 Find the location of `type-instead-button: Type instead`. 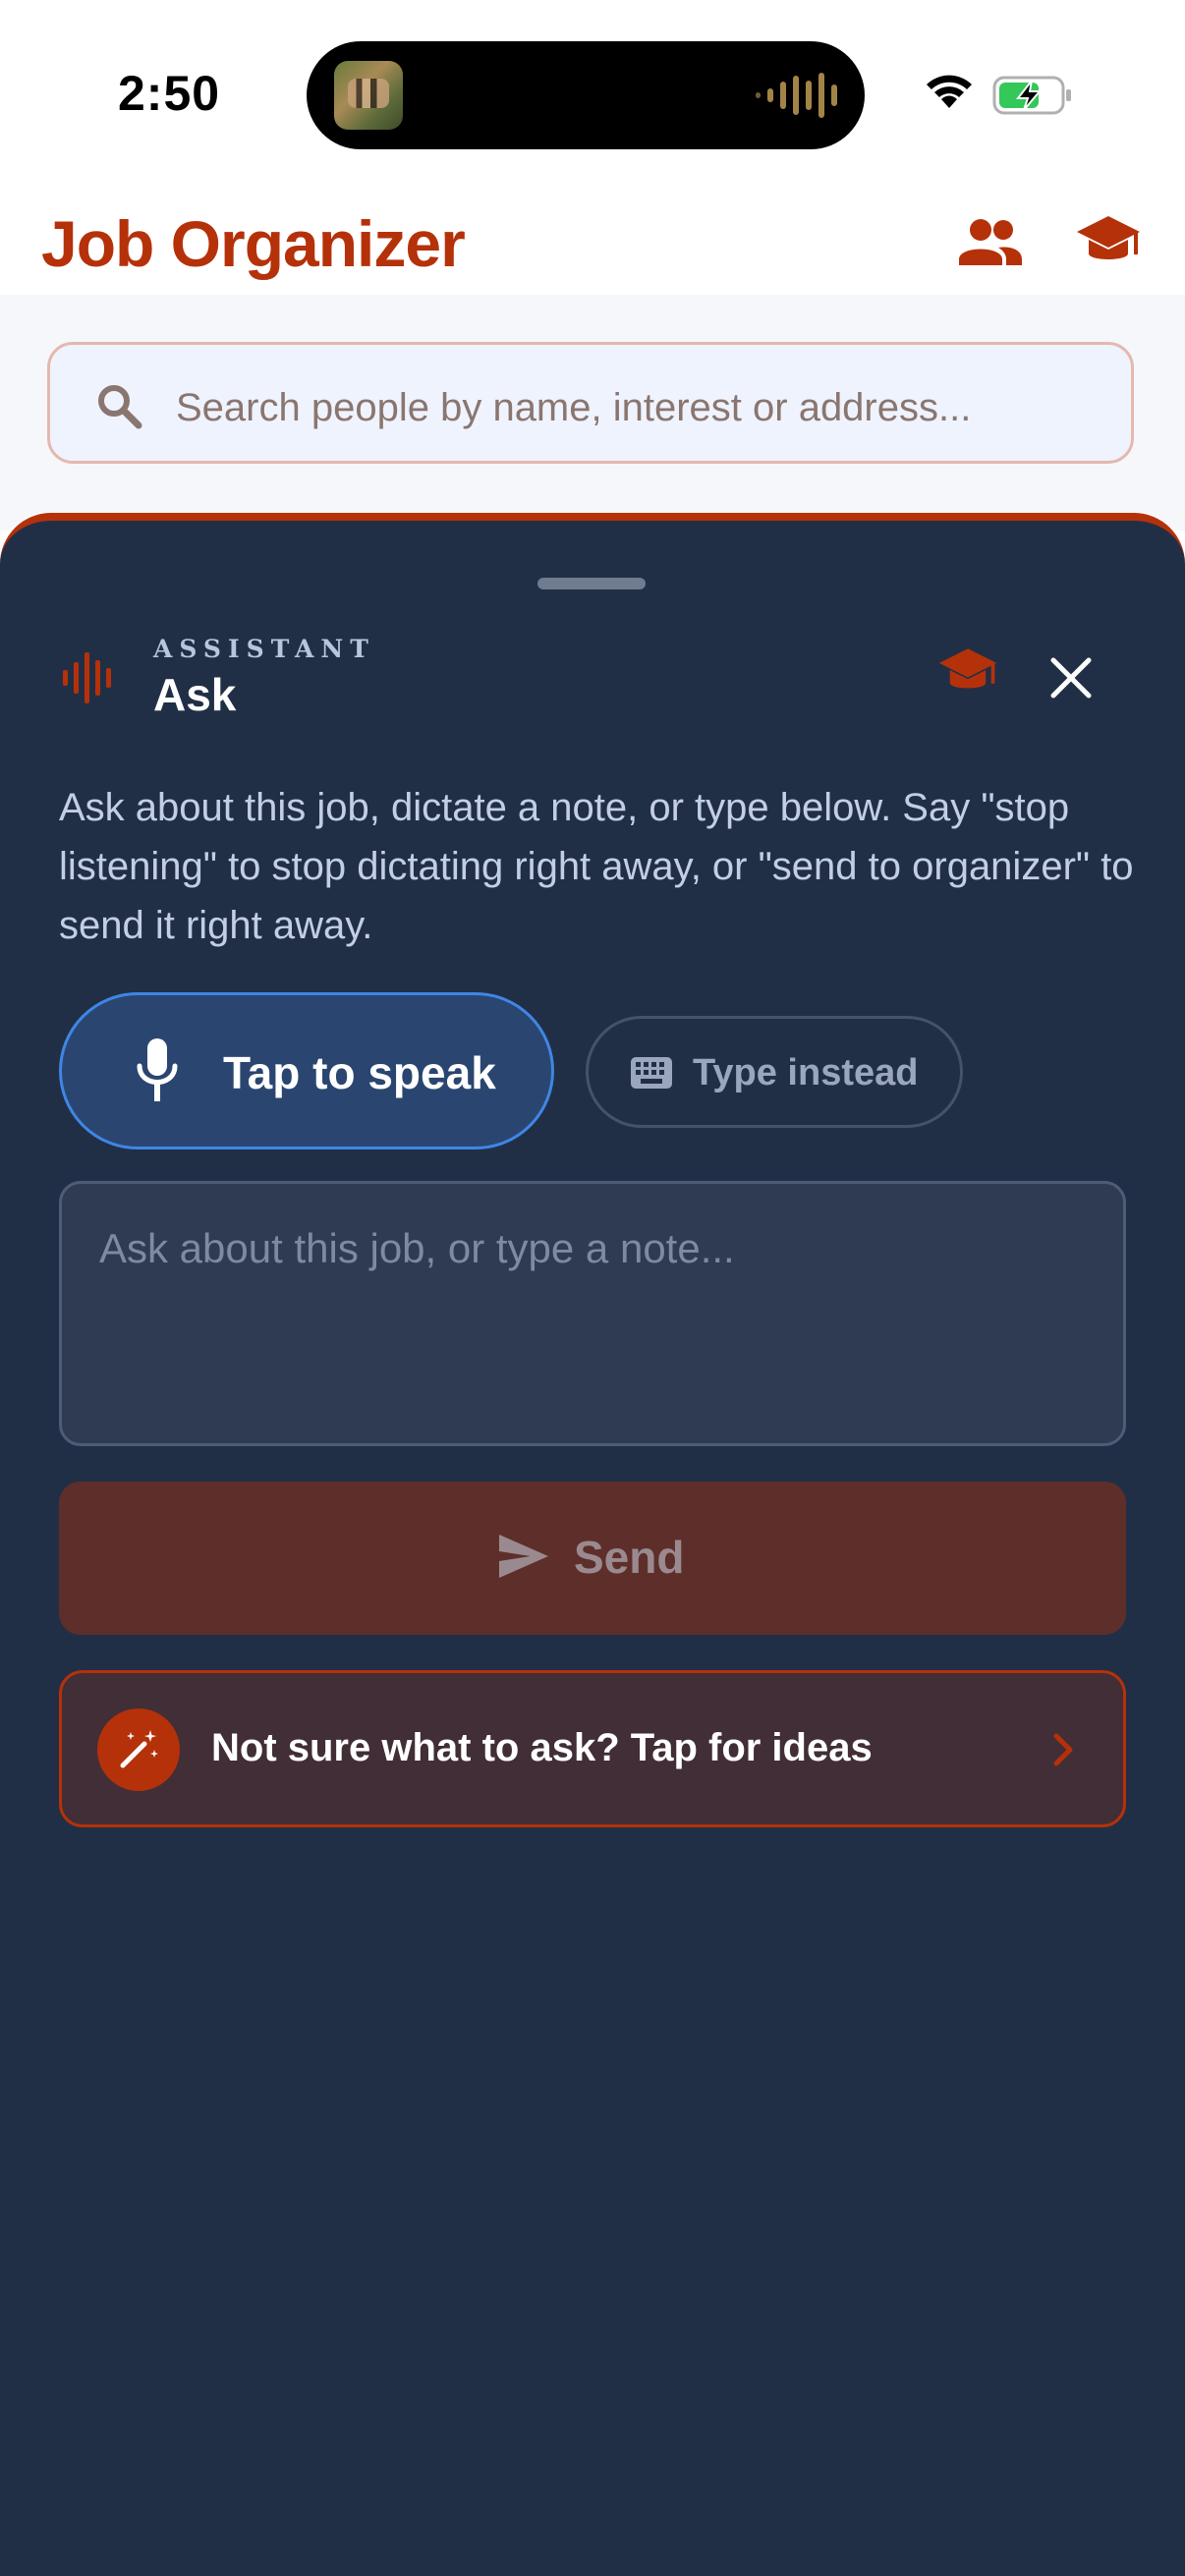

type-instead-button: Type instead is located at coordinates (775, 1072).